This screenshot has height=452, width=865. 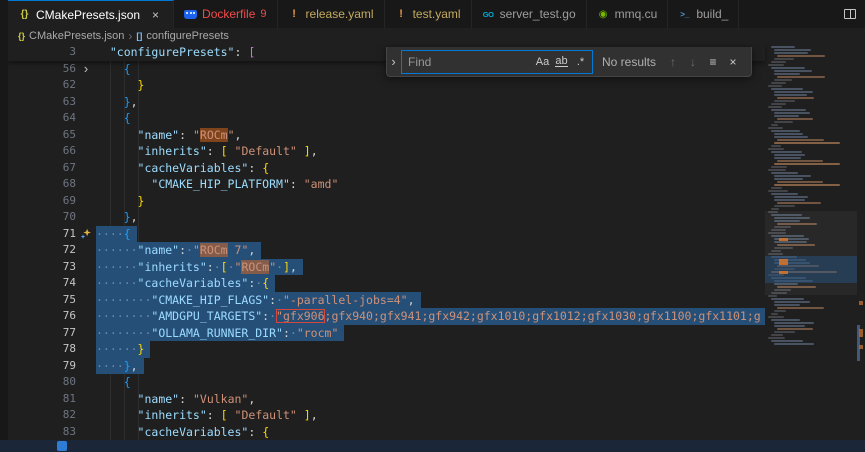 What do you see at coordinates (227, 151) in the screenshot?
I see `line-content: "inherits": [ "Default" ],` at bounding box center [227, 151].